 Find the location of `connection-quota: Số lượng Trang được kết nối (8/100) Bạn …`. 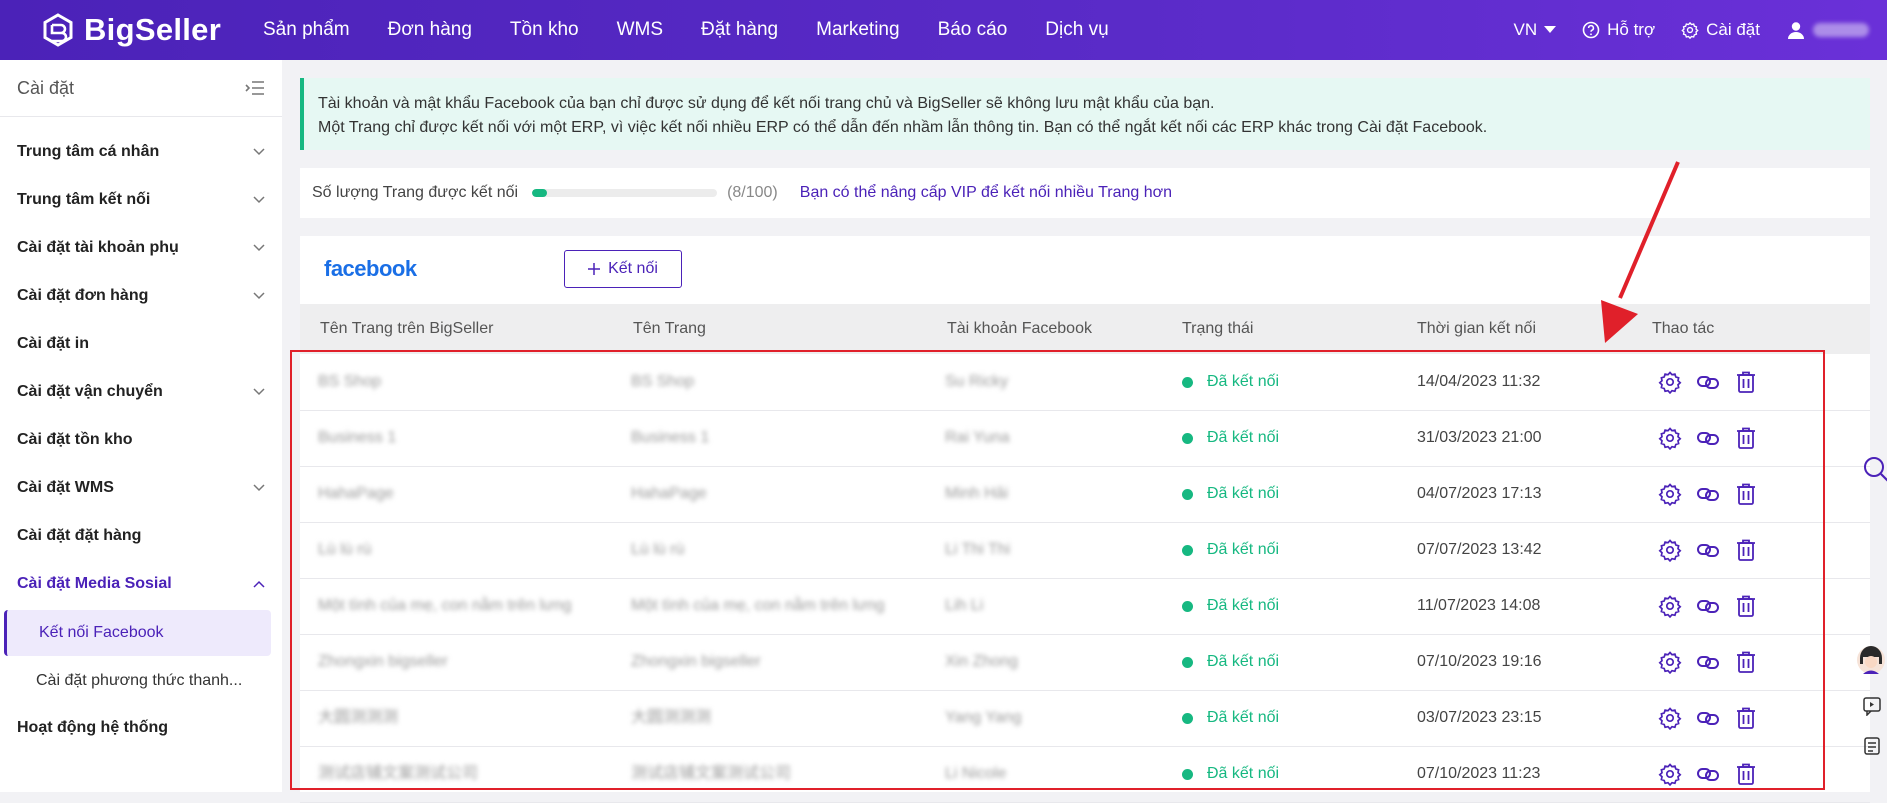

connection-quota: Số lượng Trang được kết nối (8/100) Bạn … is located at coordinates (1085, 193).